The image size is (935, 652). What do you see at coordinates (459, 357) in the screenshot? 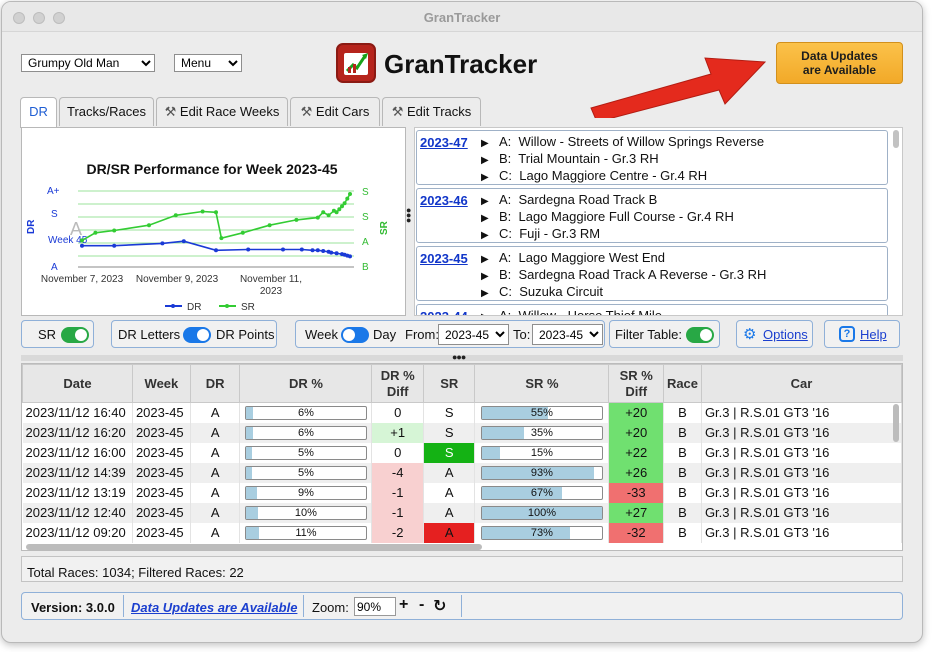
I see `splitter-handle-horizontal: ●●●` at bounding box center [459, 357].